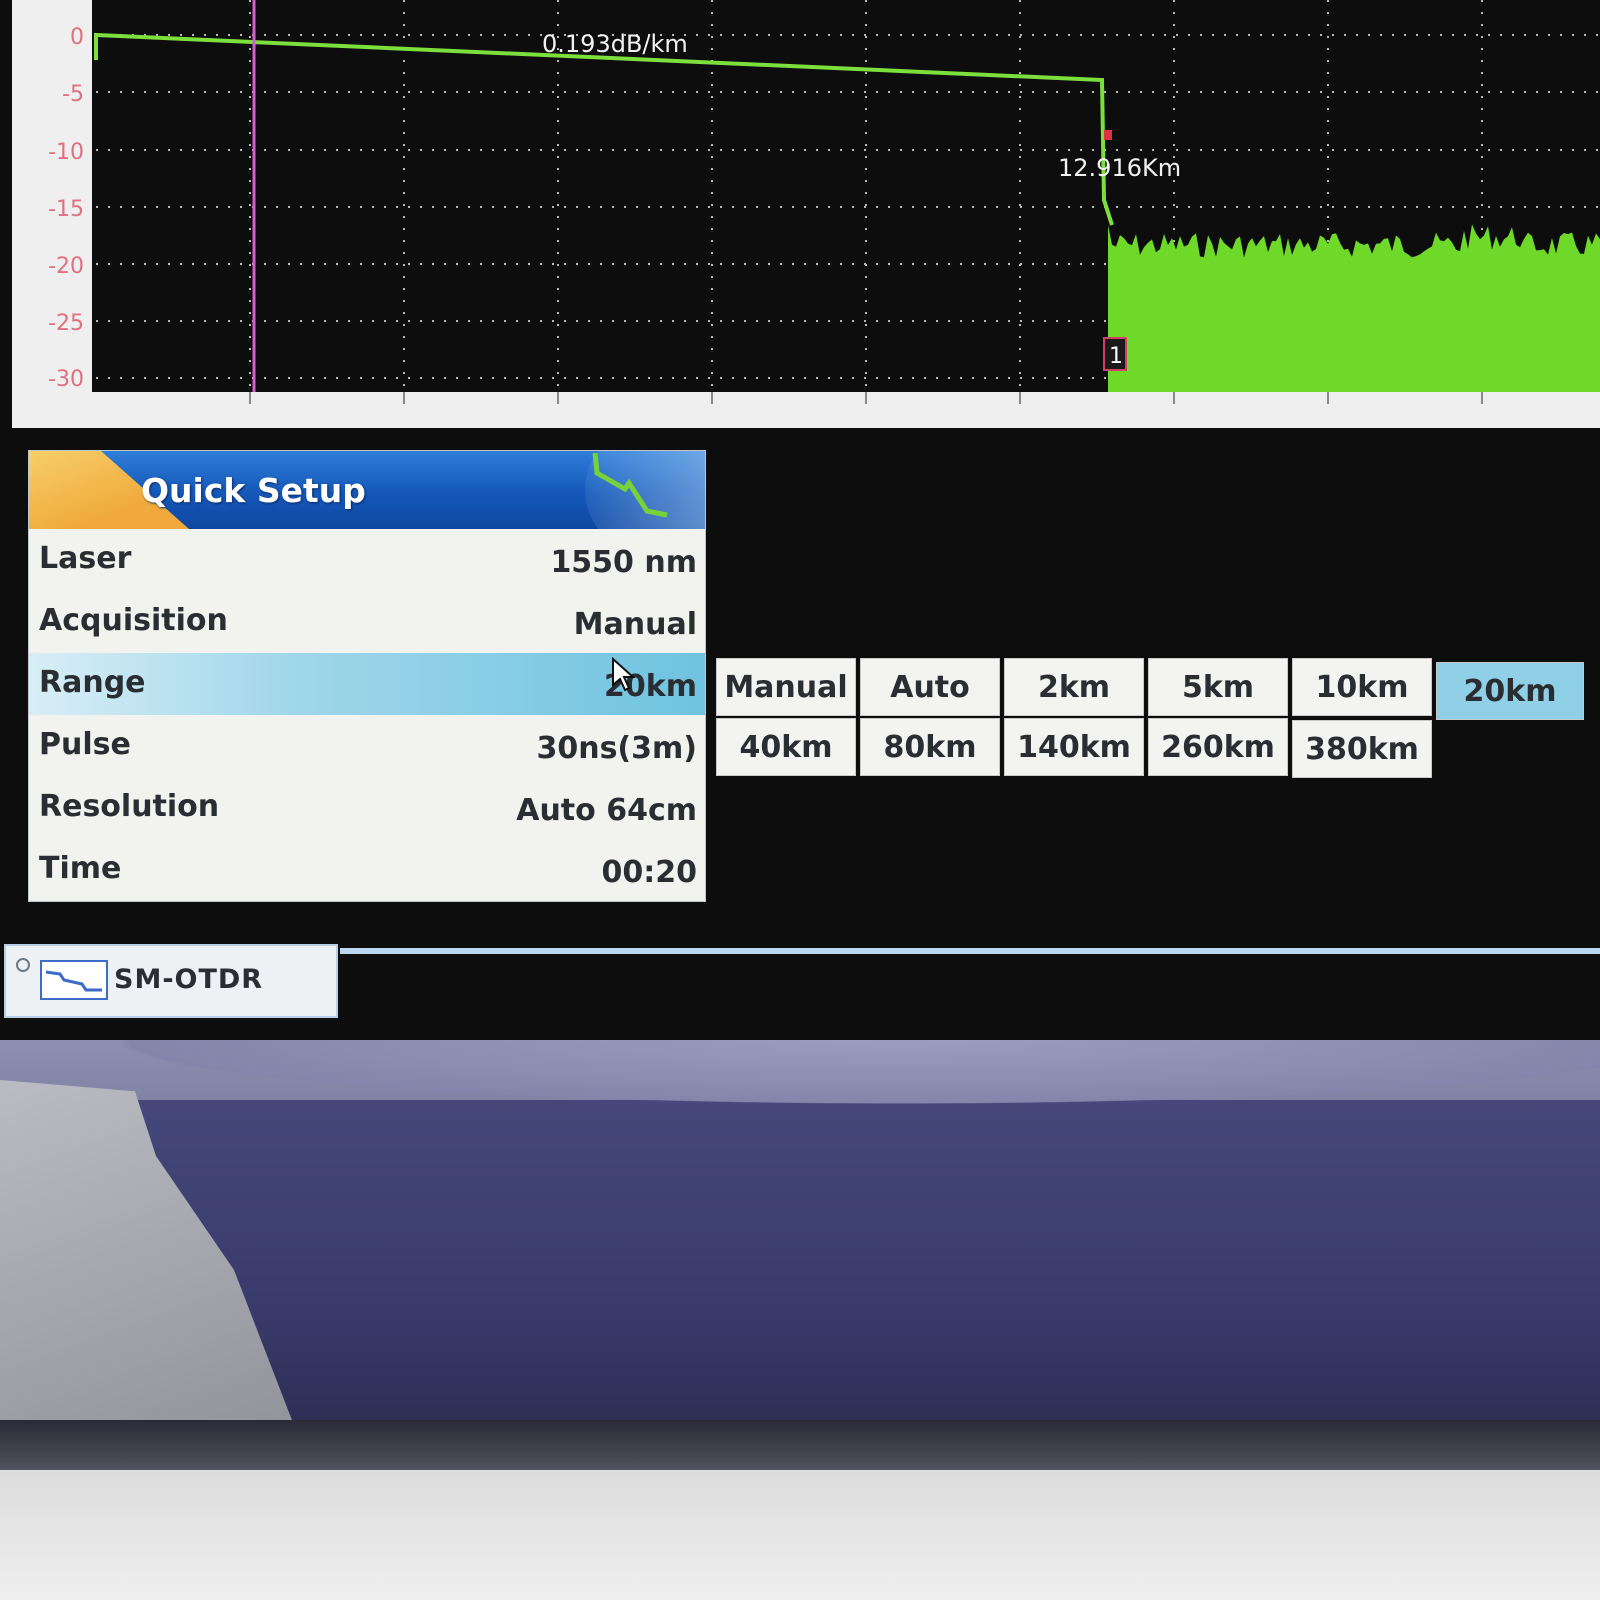 The height and width of the screenshot is (1600, 1600). What do you see at coordinates (635, 624) in the screenshot?
I see `setting-value: Manual` at bounding box center [635, 624].